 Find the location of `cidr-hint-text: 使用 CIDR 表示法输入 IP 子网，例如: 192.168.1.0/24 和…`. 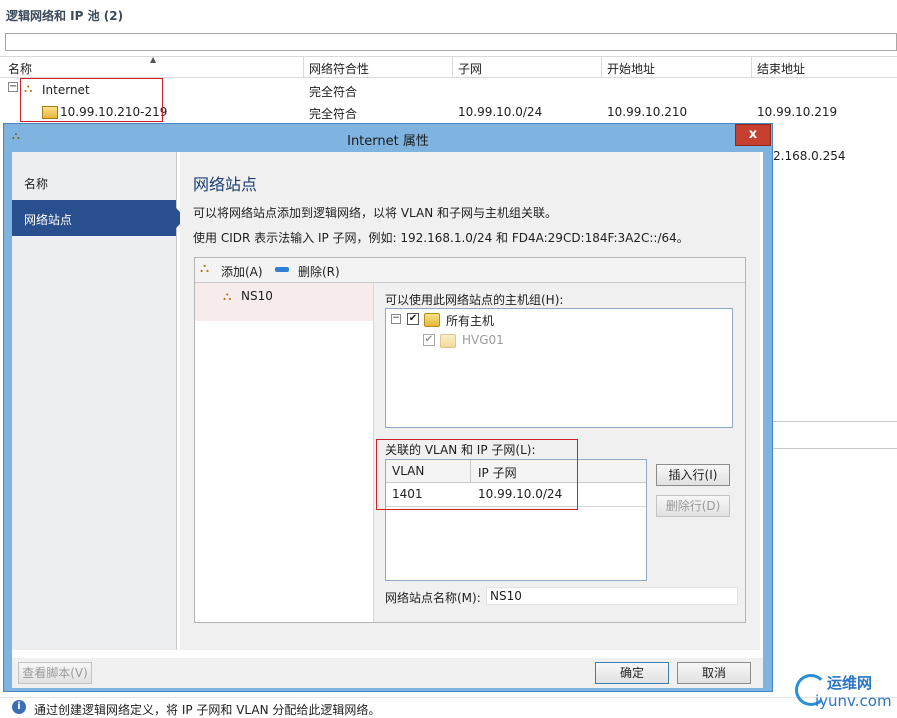

cidr-hint-text: 使用 CIDR 表示法输入 IP 子网，例如: 192.168.1.0/24 和… is located at coordinates (441, 238).